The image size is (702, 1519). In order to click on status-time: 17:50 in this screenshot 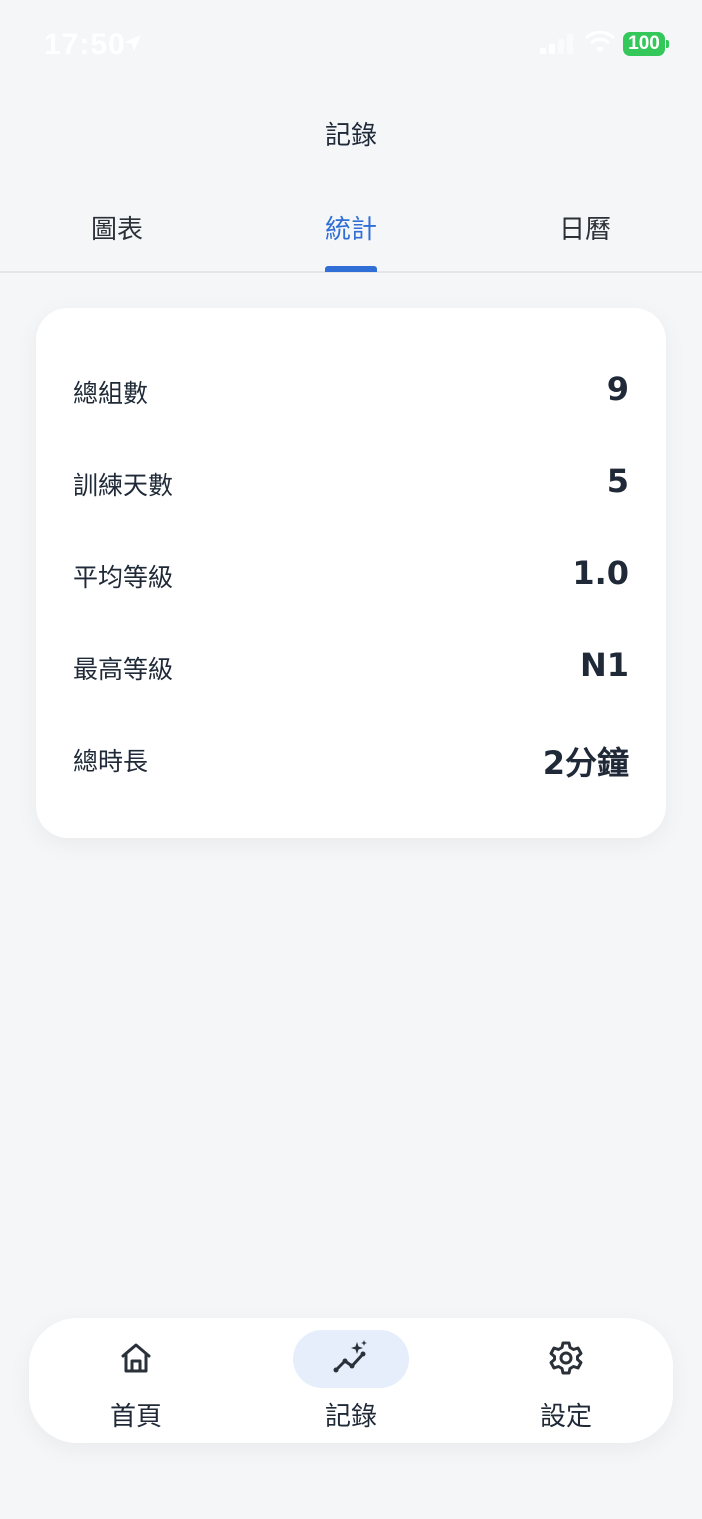, I will do `click(85, 44)`.